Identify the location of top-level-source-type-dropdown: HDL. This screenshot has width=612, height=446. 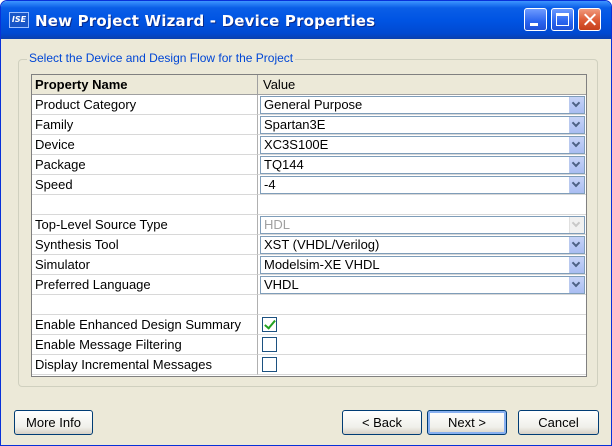
(422, 225).